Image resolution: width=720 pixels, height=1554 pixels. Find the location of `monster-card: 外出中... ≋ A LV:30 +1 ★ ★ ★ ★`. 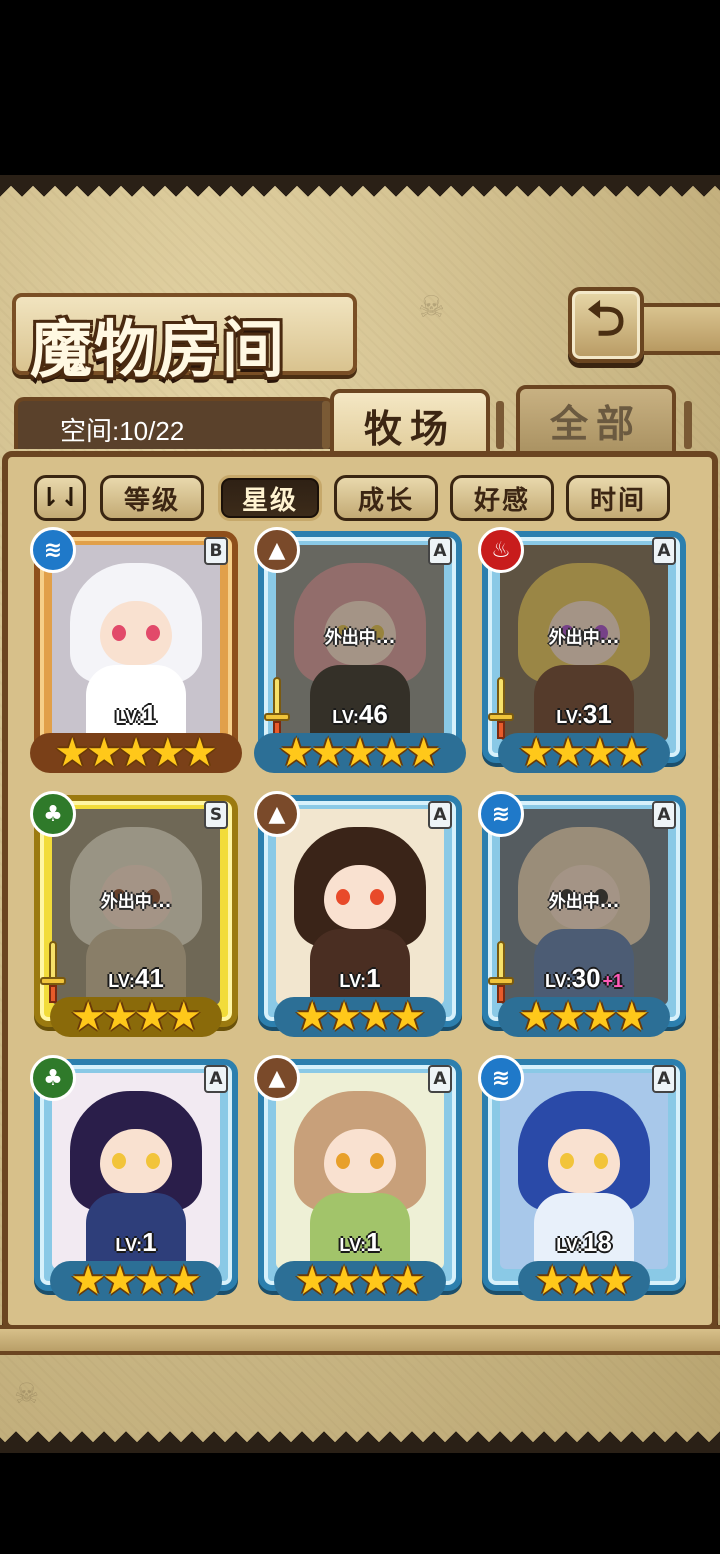

monster-card: 外出中... ≋ A LV:30 +1 ★ ★ ★ ★ is located at coordinates (585, 918).